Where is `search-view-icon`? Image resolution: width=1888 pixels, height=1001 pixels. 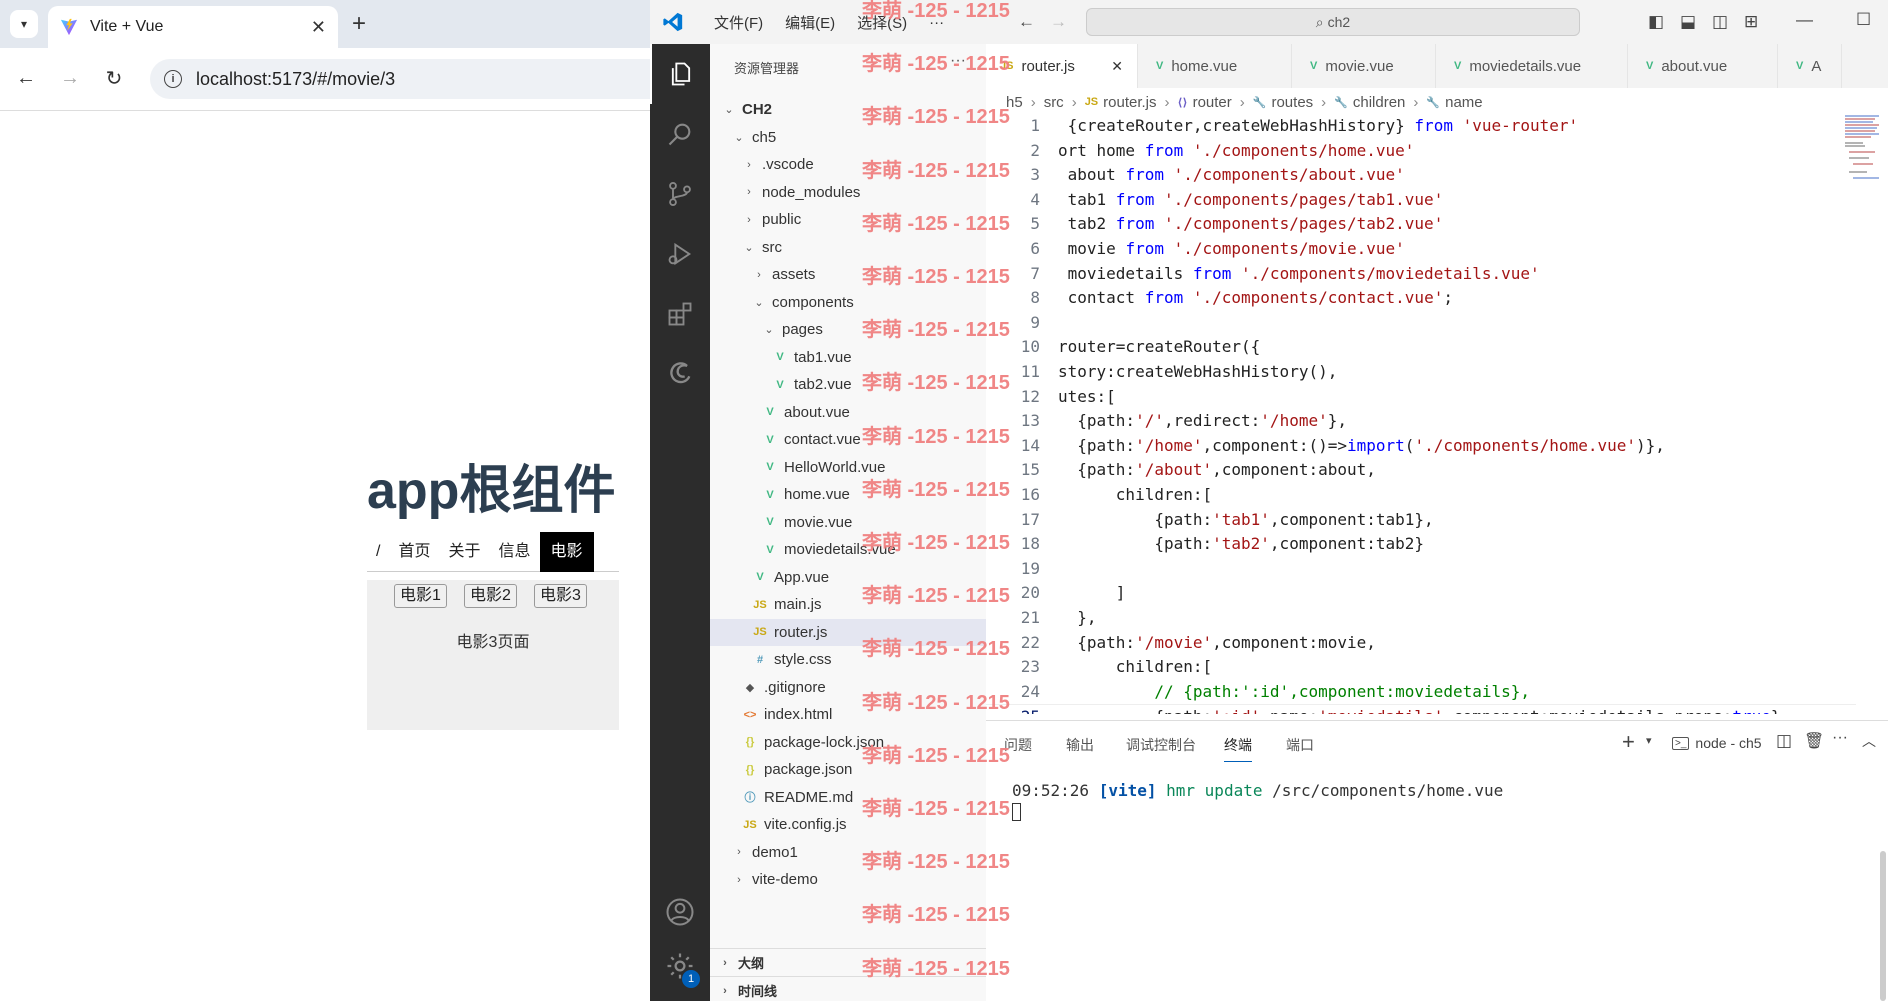 search-view-icon is located at coordinates (680, 134).